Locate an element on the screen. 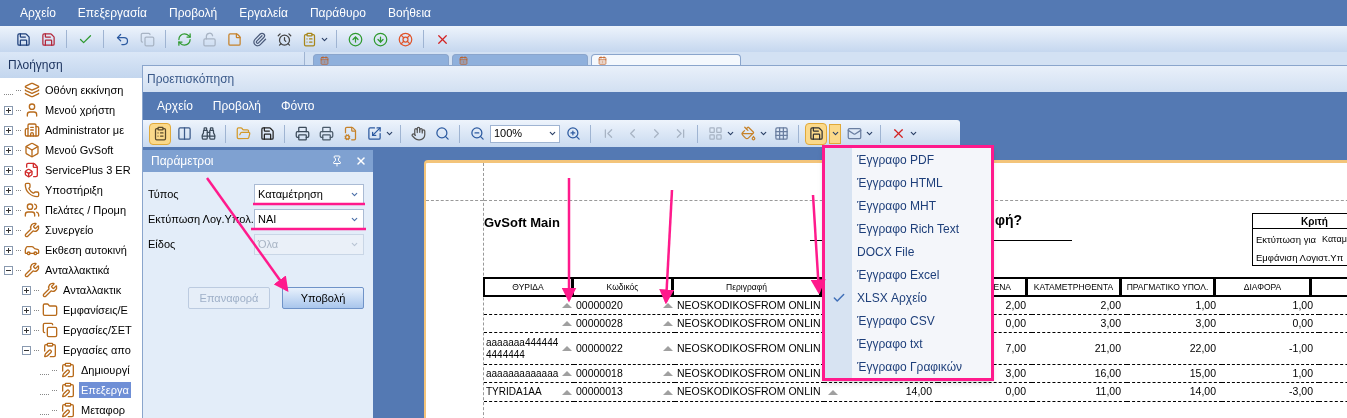  report-heading: φή? is located at coordinates (1008, 220).